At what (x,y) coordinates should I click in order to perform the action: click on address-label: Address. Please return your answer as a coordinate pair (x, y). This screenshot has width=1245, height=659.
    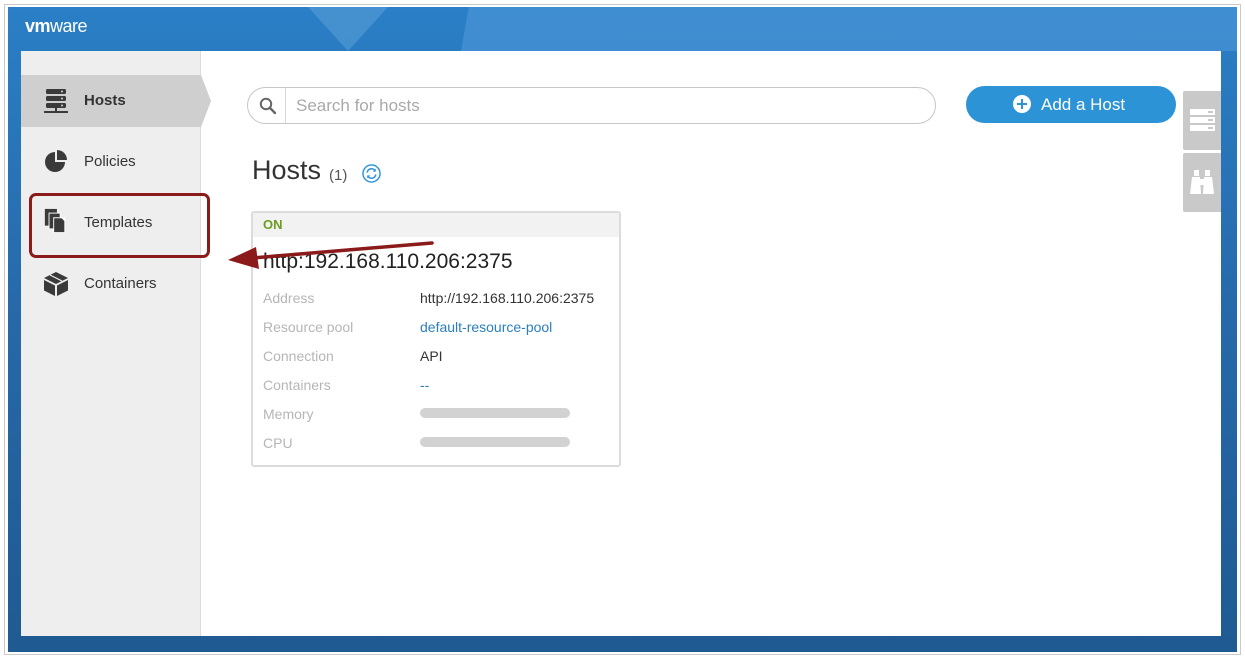
    Looking at the image, I should click on (289, 298).